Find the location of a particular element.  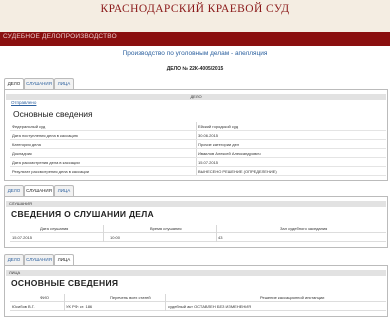

hearing-room: 43 is located at coordinates (220, 237).